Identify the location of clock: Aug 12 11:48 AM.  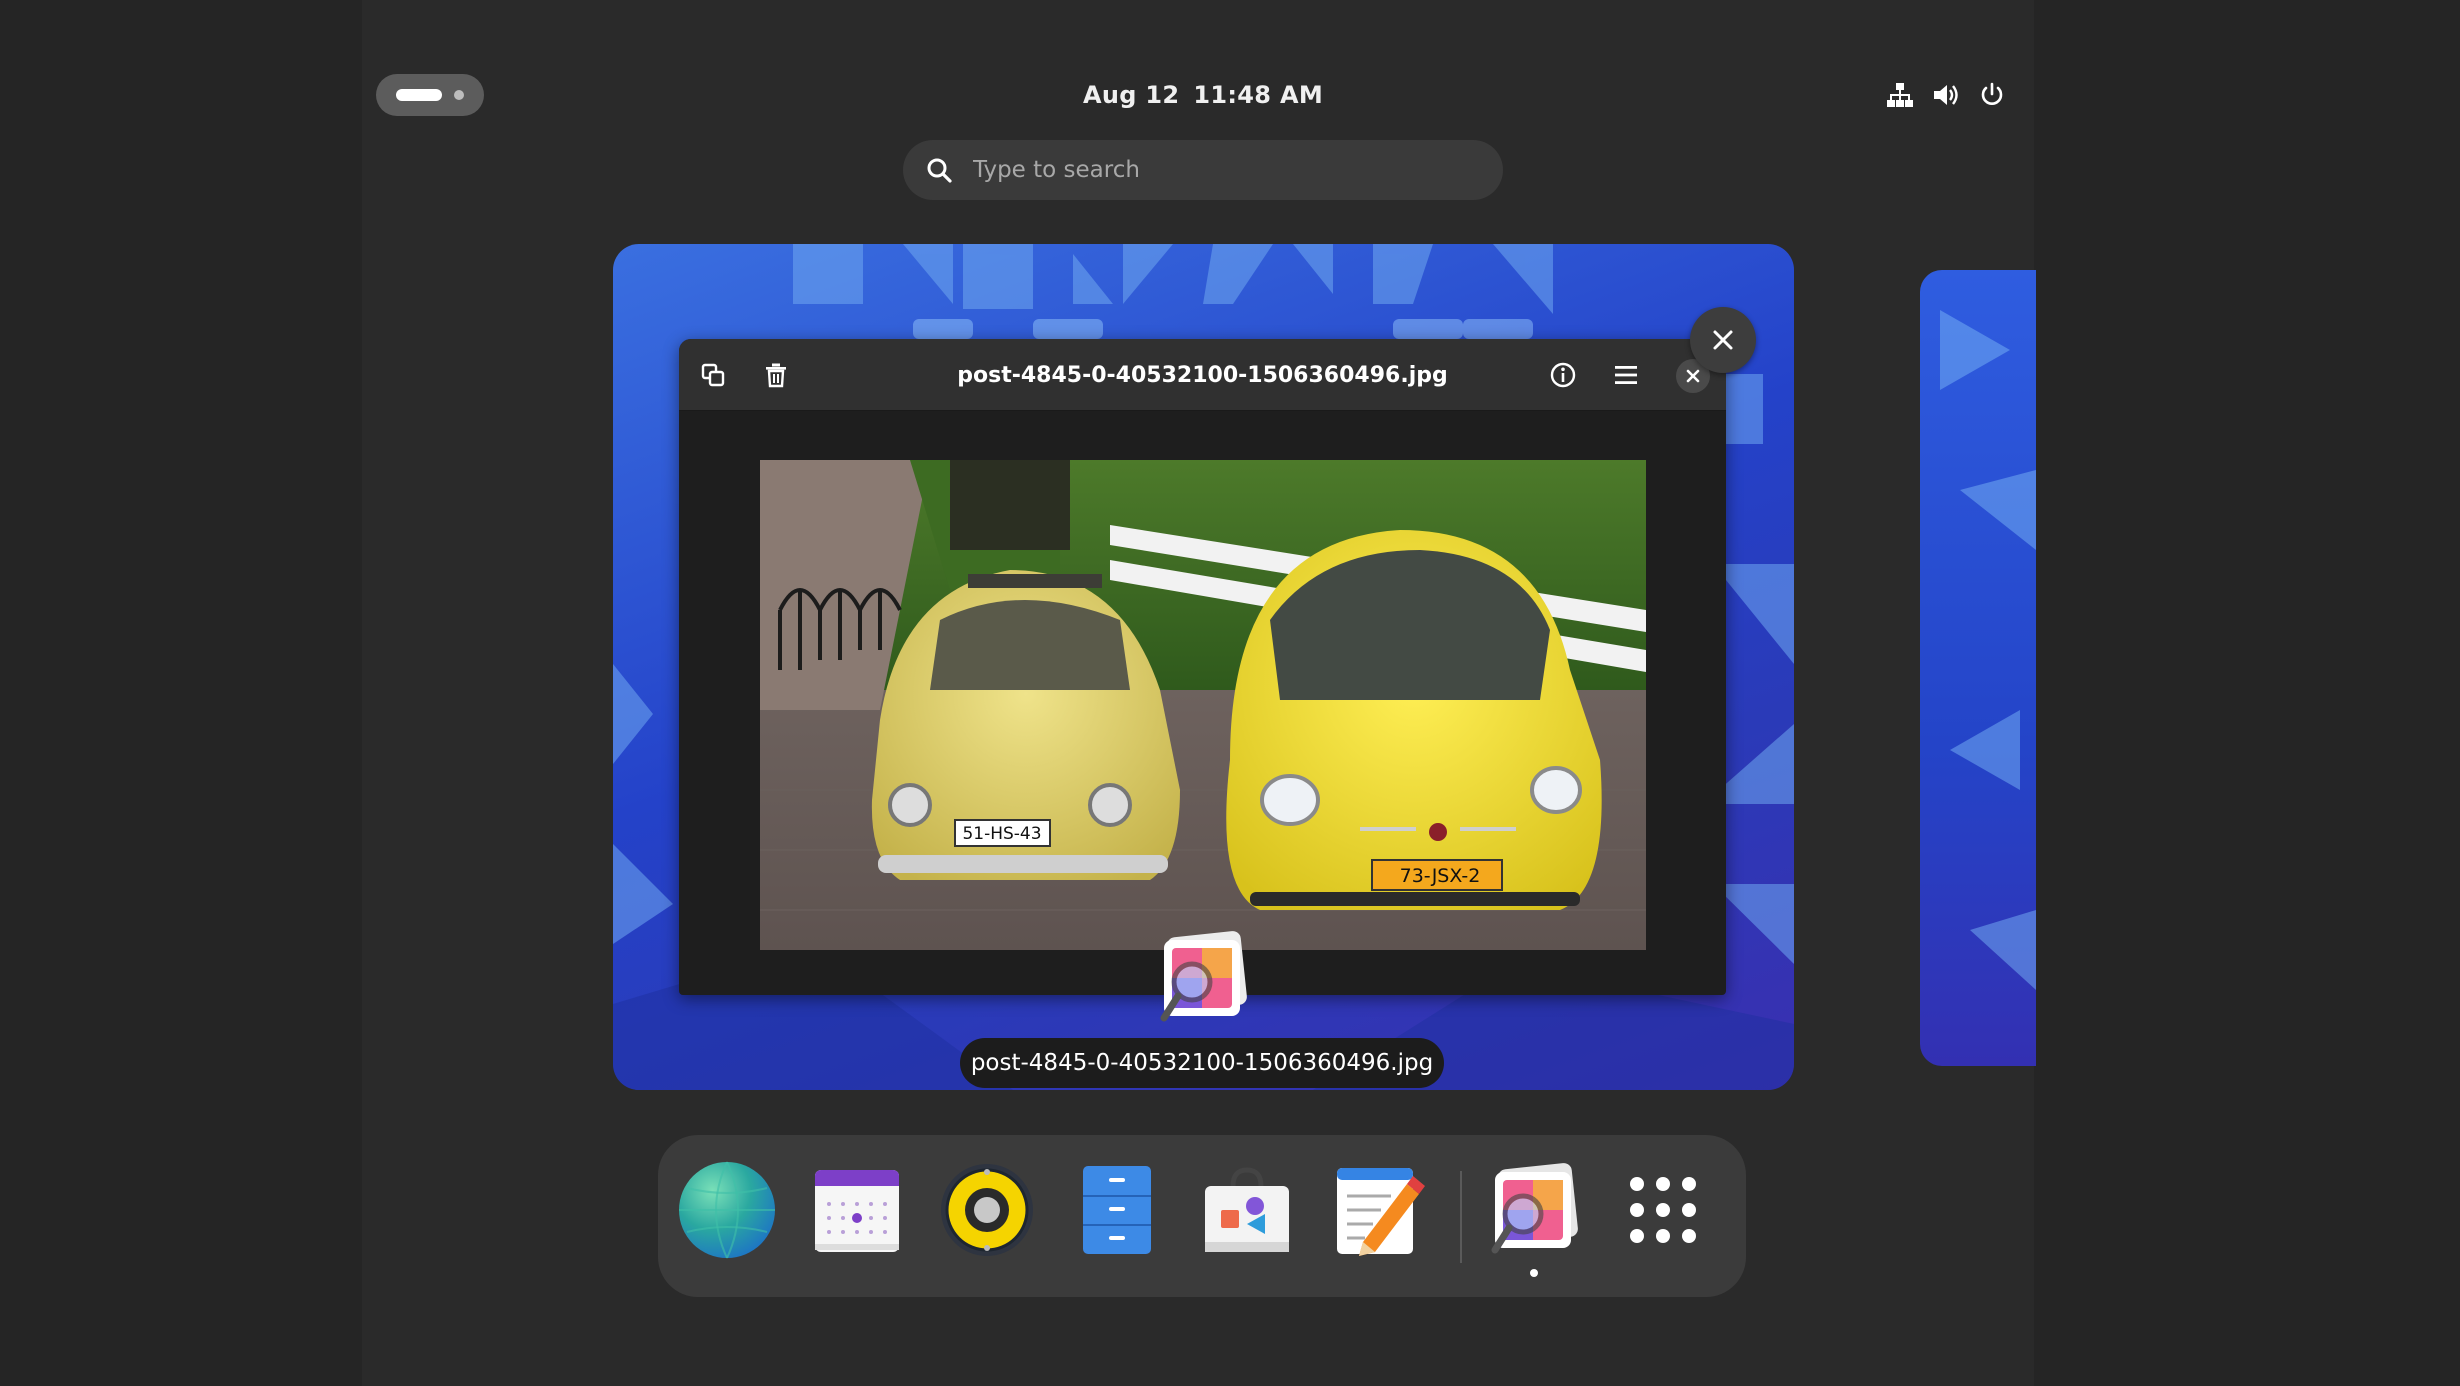
(1203, 95).